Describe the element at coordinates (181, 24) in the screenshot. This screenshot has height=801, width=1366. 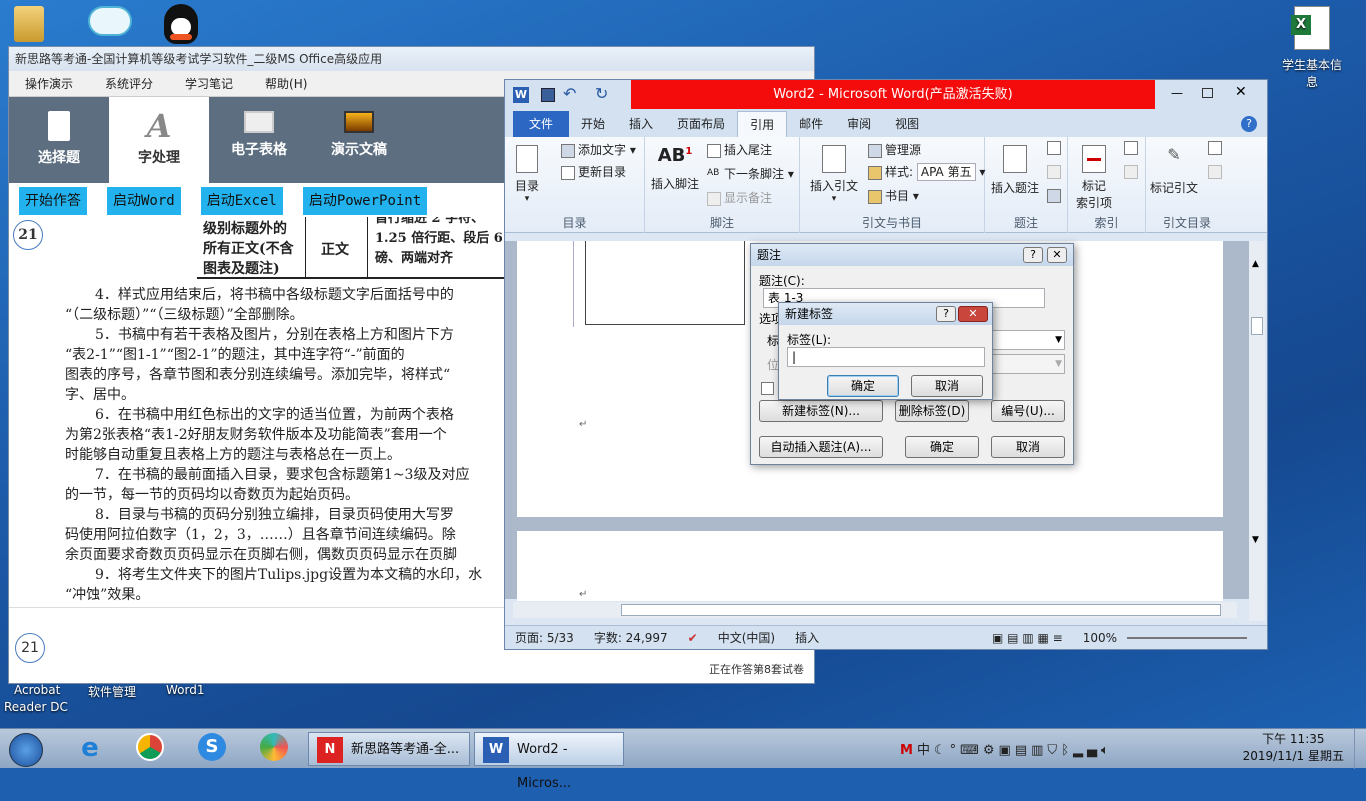
I see `qq-desktop-icon` at that location.